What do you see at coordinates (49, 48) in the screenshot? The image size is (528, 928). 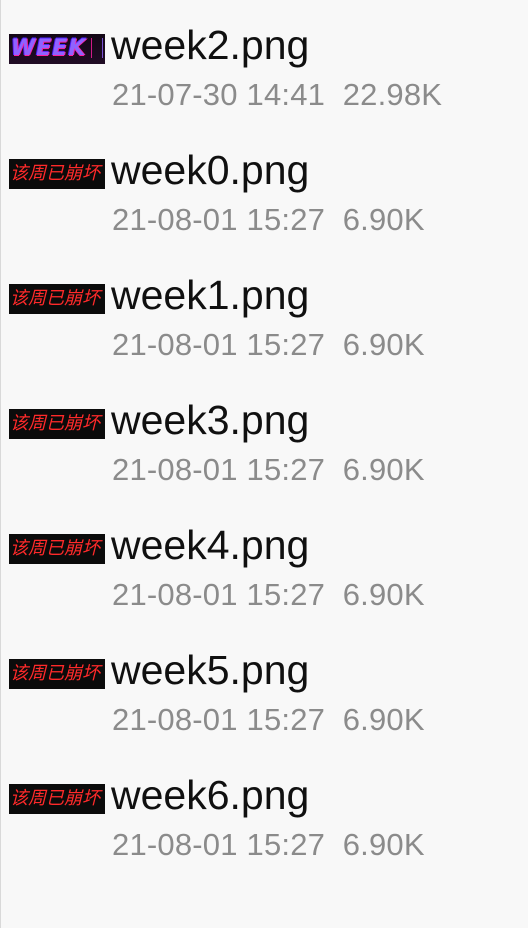 I see `week-logo-text: WEEK` at bounding box center [49, 48].